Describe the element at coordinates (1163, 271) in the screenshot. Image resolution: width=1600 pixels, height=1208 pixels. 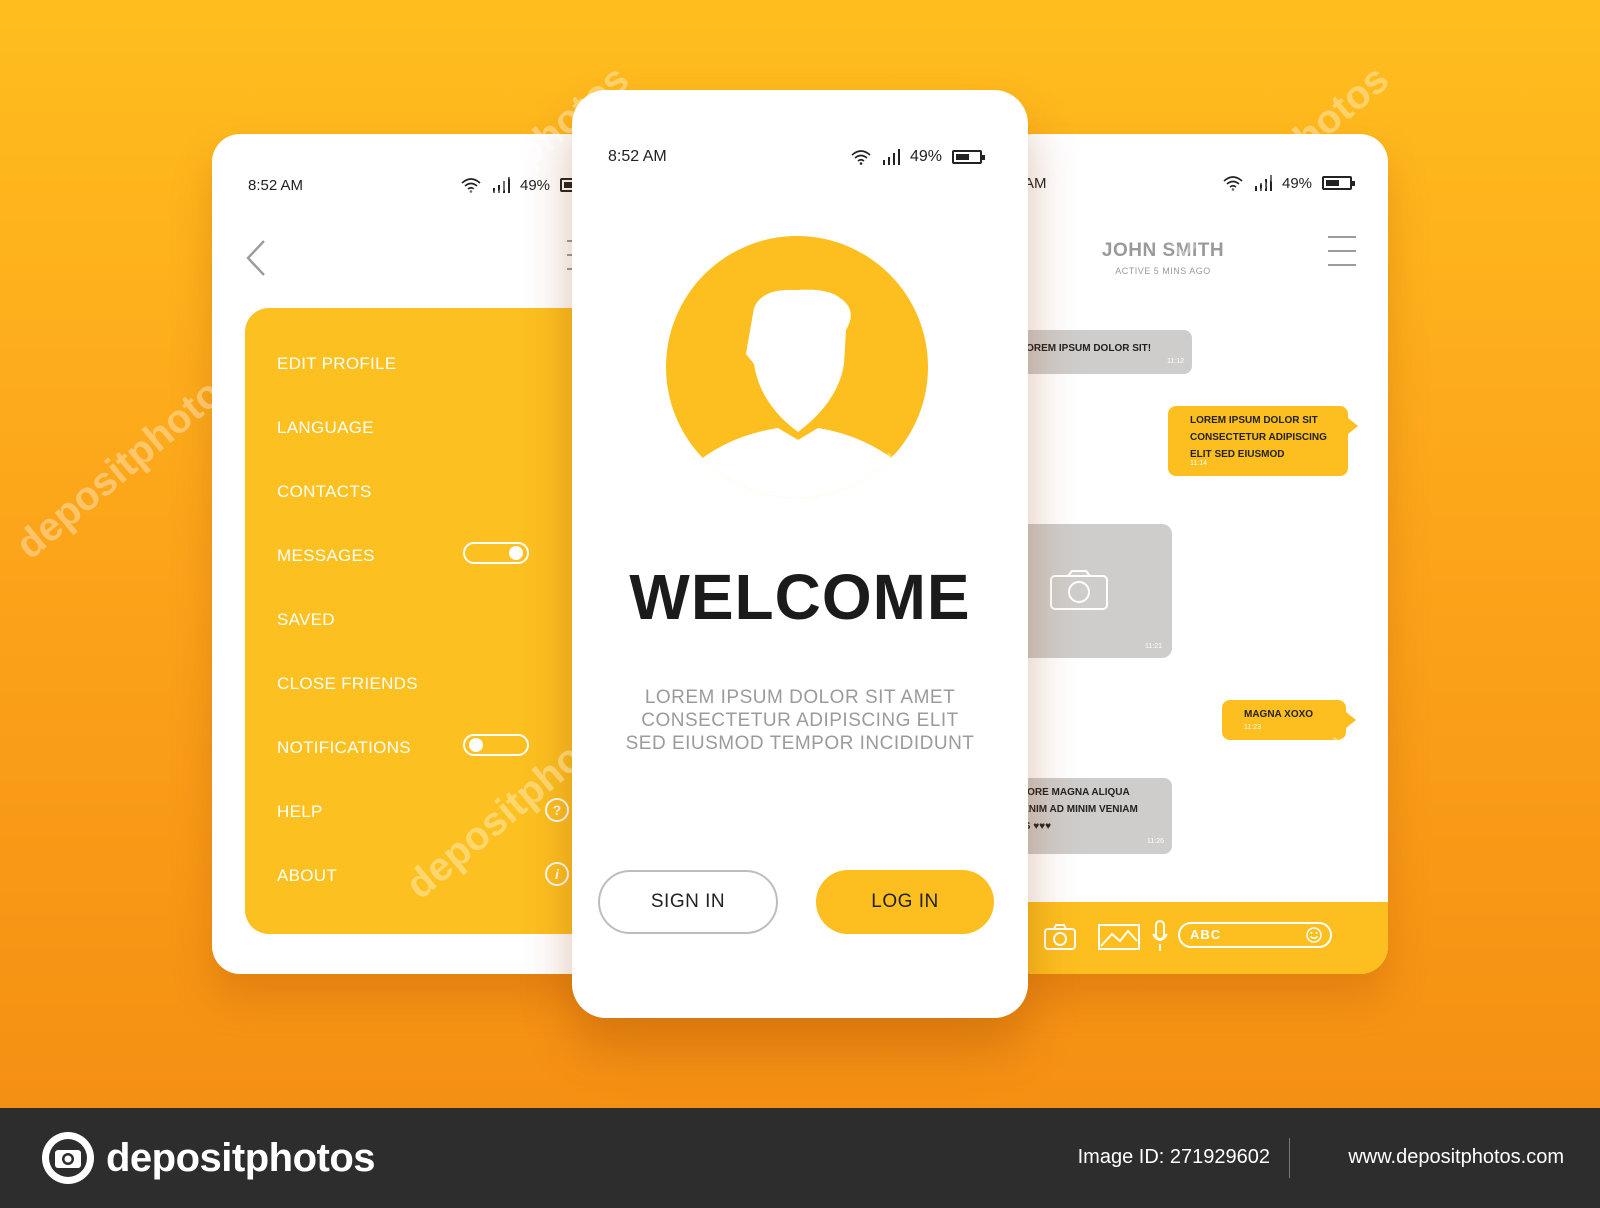
I see `contact-active-status: ACTIVE 5 MINS AGO` at that location.